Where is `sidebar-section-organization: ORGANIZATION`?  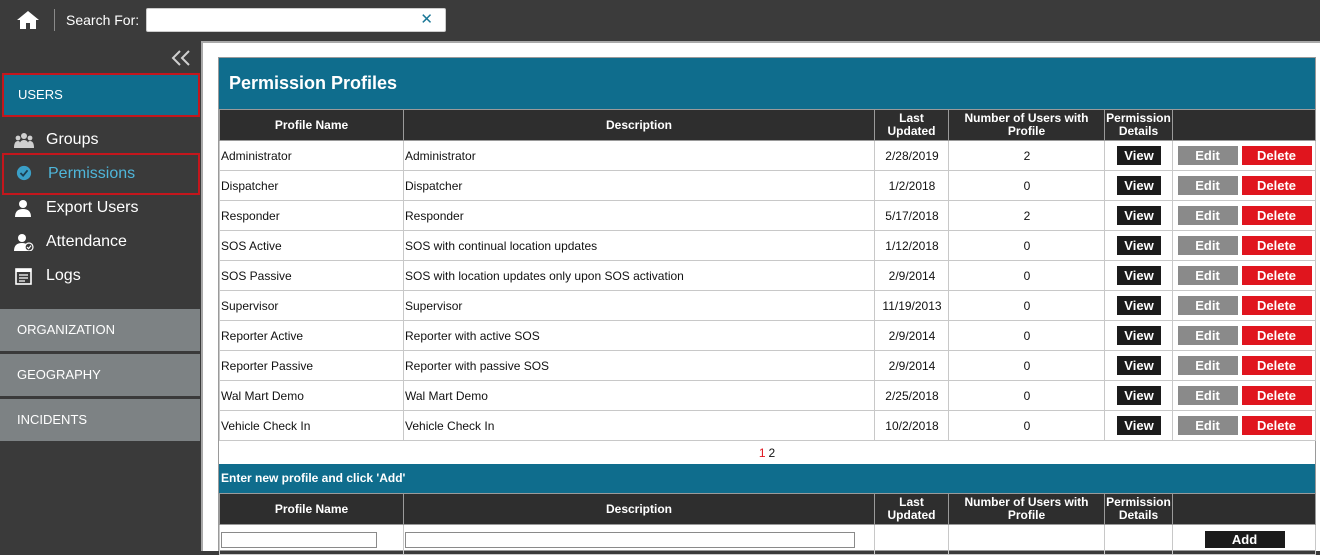 sidebar-section-organization: ORGANIZATION is located at coordinates (100, 330).